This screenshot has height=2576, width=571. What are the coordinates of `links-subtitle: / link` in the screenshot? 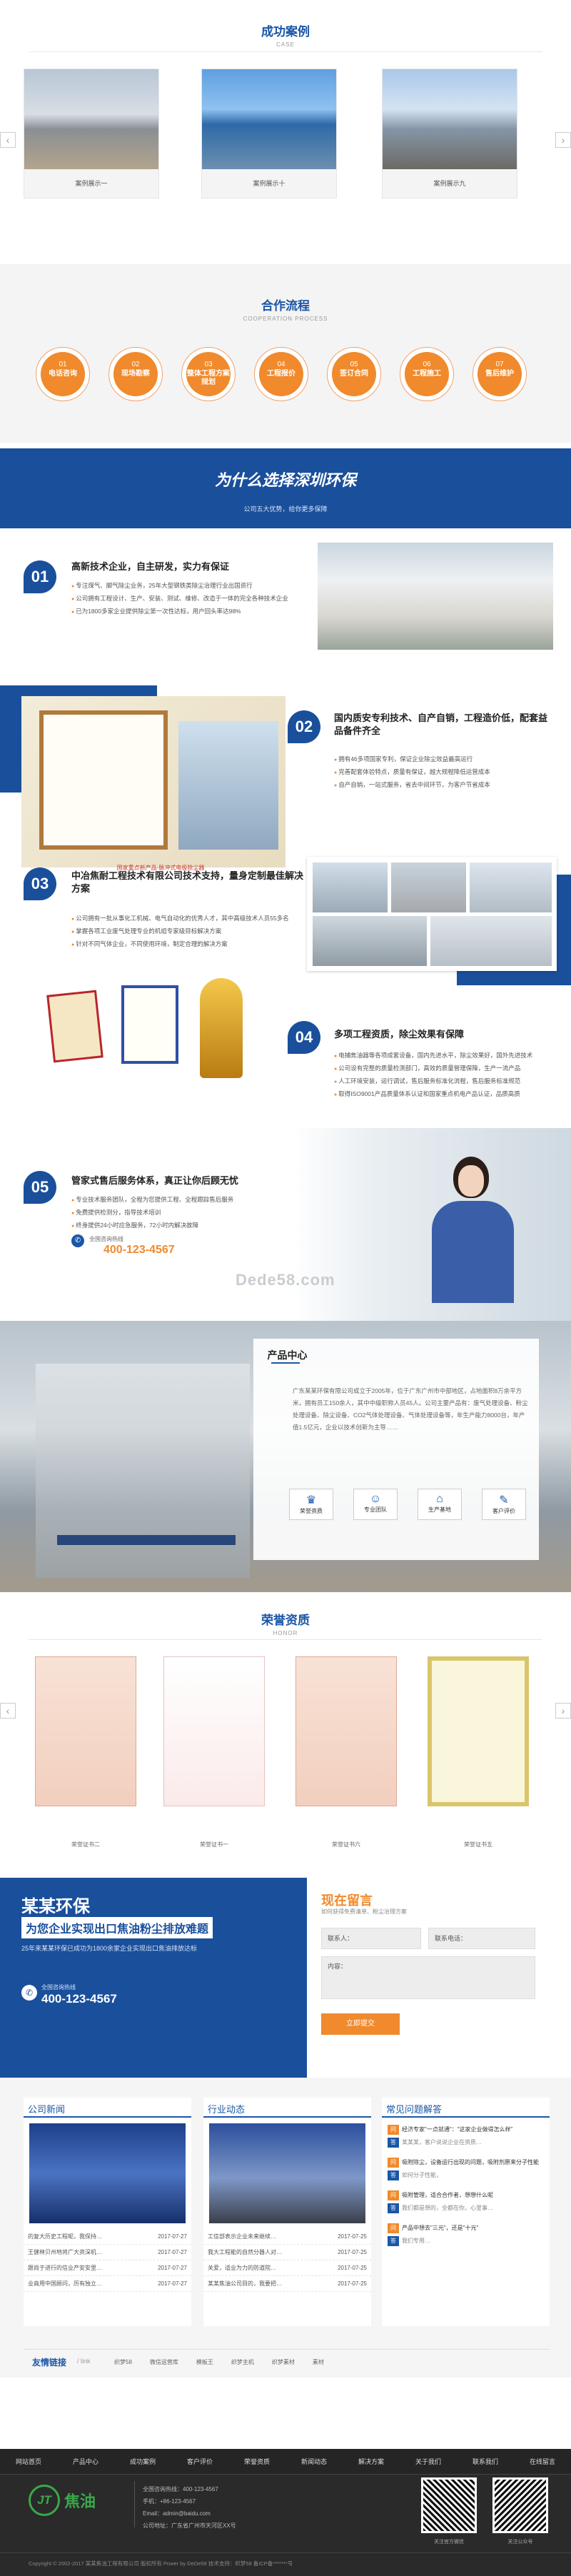 It's located at (84, 2361).